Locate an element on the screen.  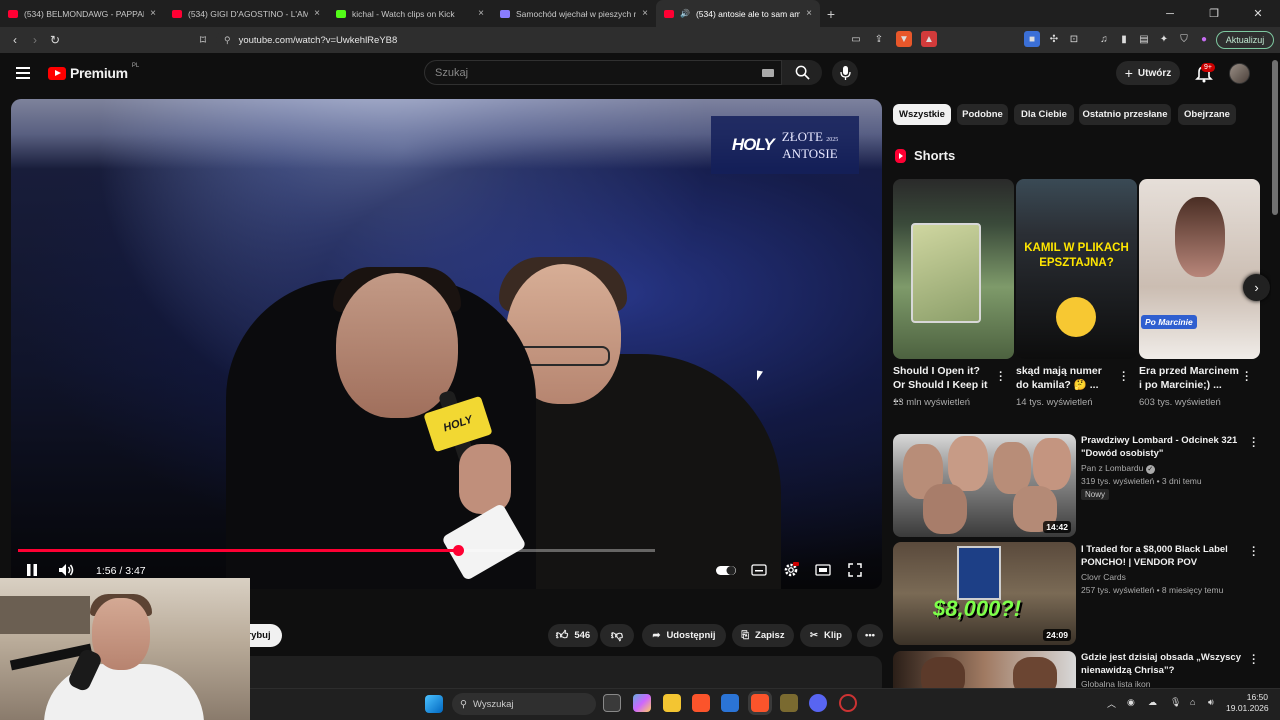
sidebar-icon: ▮ is located at coordinates (1124, 39).